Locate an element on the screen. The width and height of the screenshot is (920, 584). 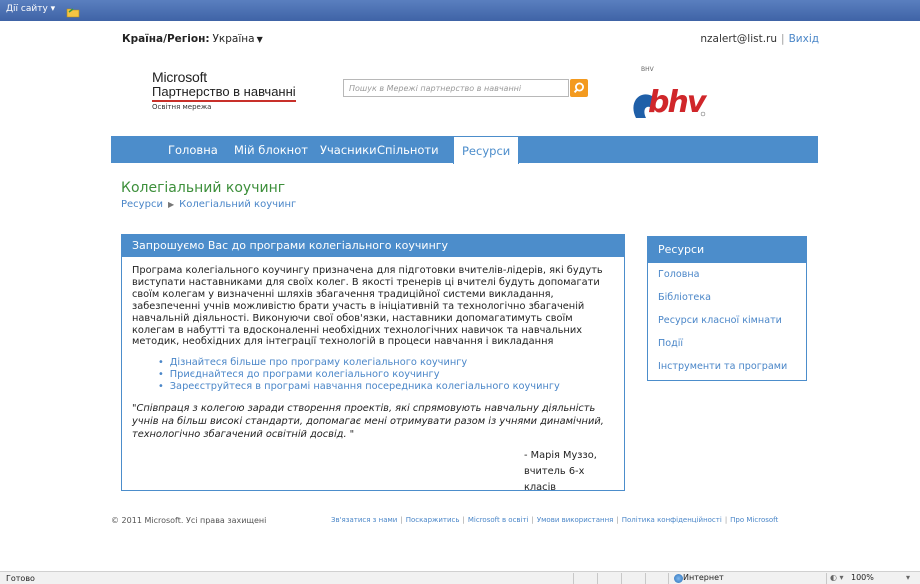
footer-link-education: Microsoft в освіті is located at coordinates (498, 520).